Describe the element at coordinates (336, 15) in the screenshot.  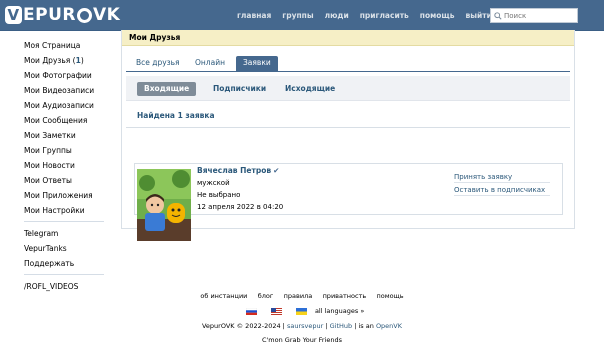
I see `nav-people: люди` at that location.